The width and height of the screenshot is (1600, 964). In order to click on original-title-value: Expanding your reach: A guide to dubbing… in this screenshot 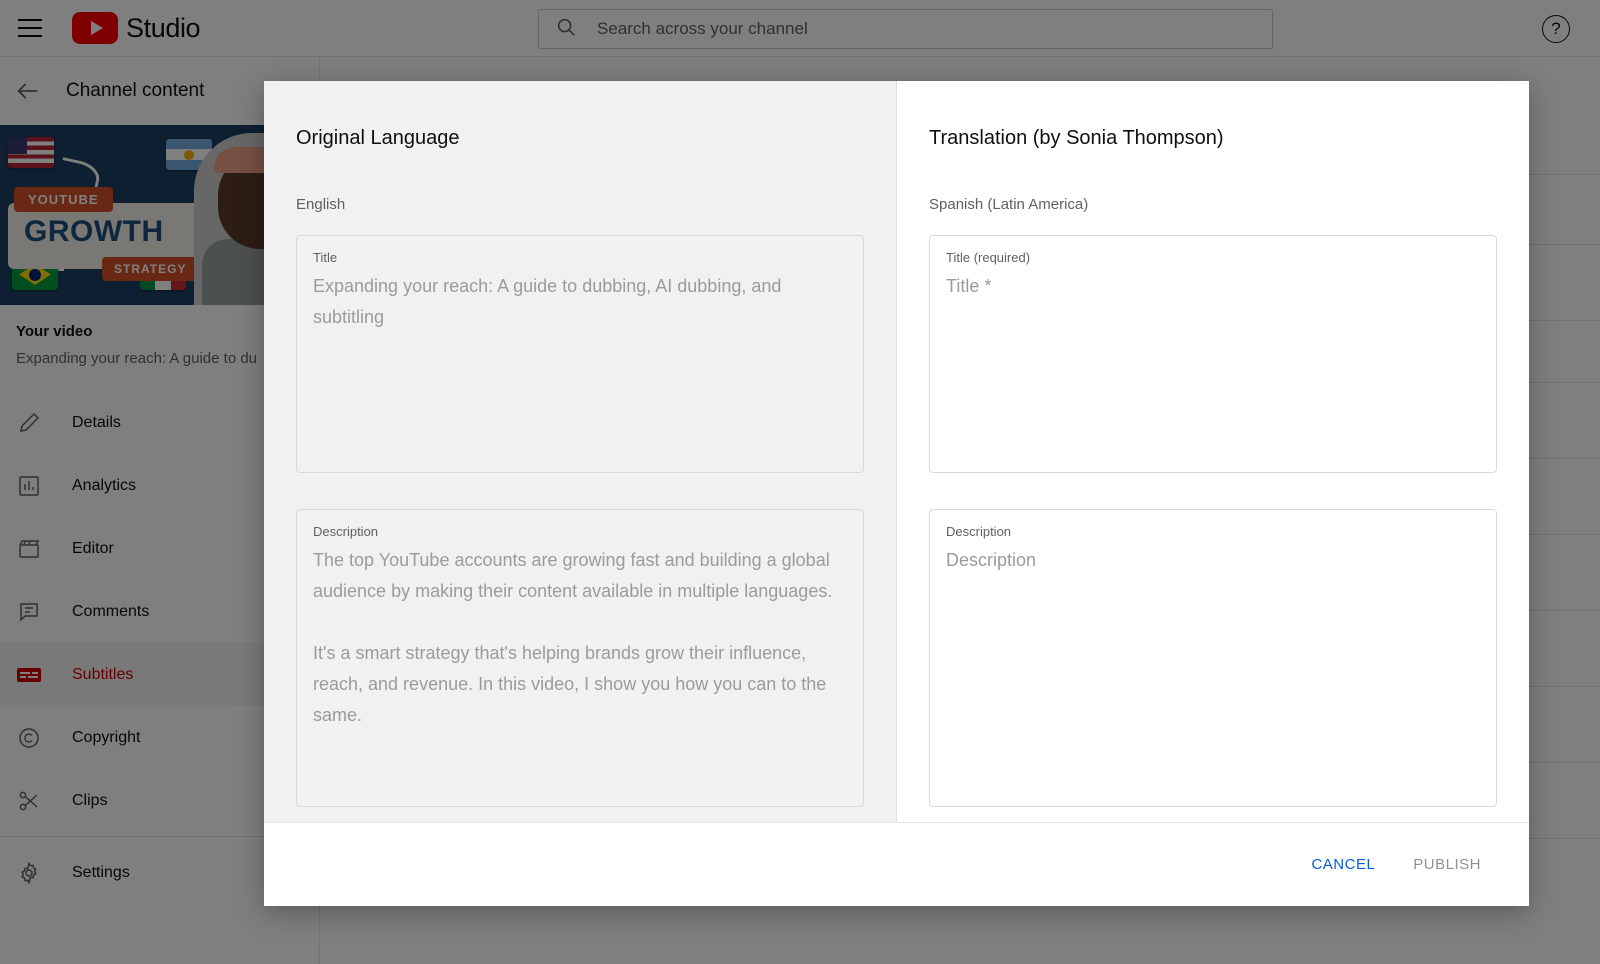, I will do `click(550, 301)`.